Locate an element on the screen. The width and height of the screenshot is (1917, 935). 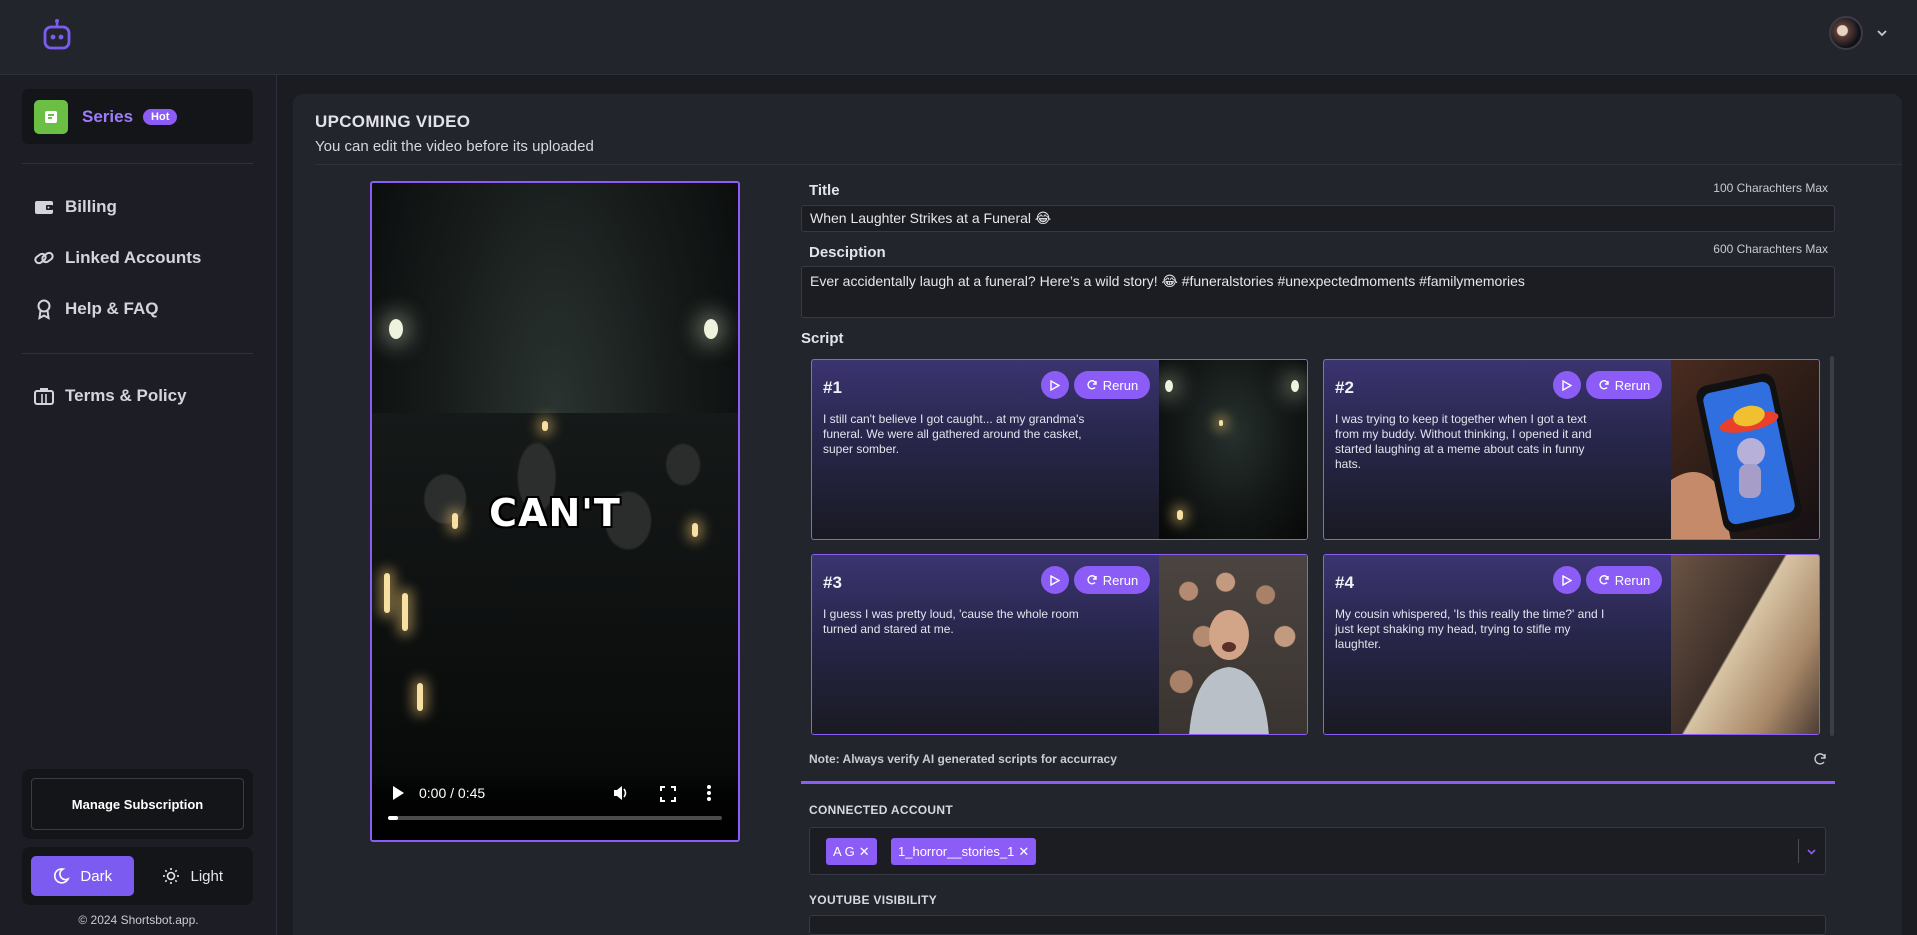
dark-theme-button: Dark is located at coordinates (82, 876).